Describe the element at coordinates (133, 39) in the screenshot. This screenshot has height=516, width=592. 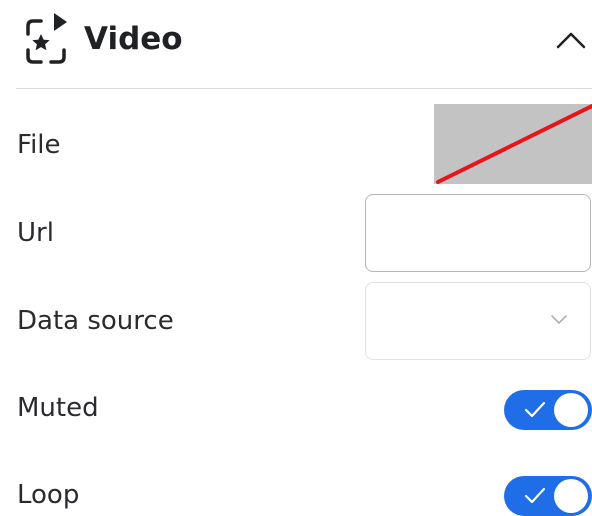
I see `panel-title: Video` at that location.